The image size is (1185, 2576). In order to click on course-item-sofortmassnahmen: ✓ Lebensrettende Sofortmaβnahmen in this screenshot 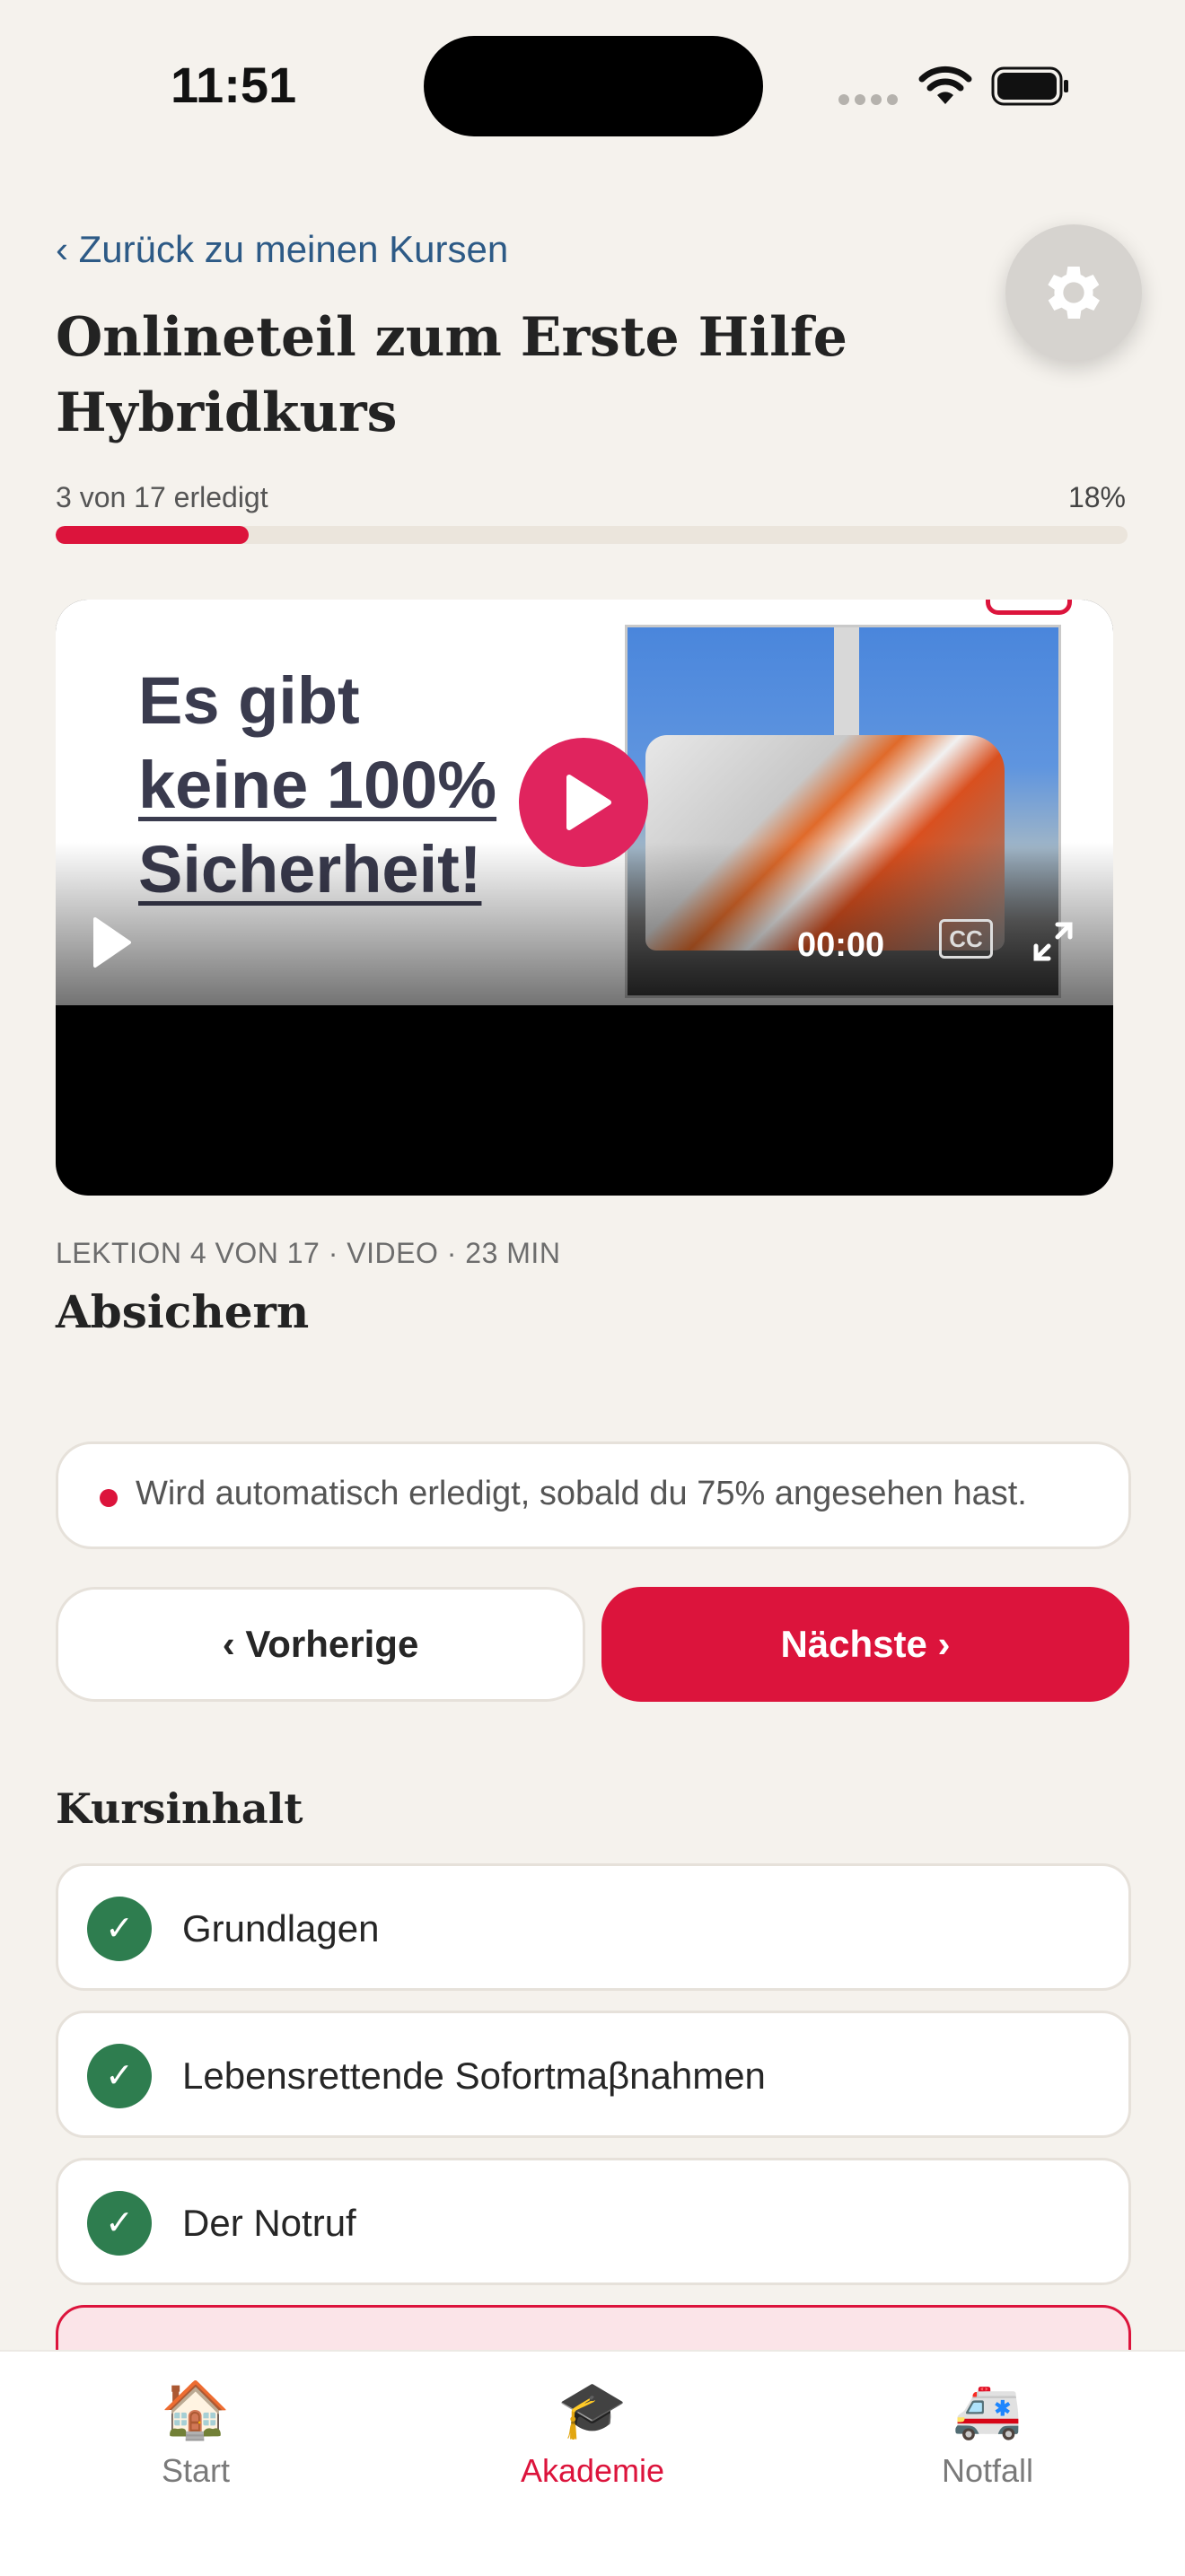, I will do `click(593, 2074)`.